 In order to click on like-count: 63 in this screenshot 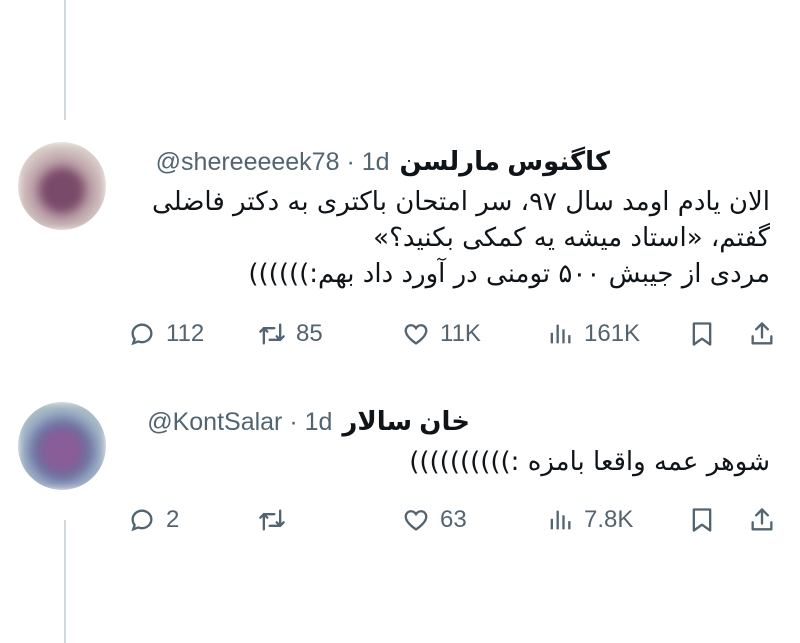, I will do `click(453, 519)`.